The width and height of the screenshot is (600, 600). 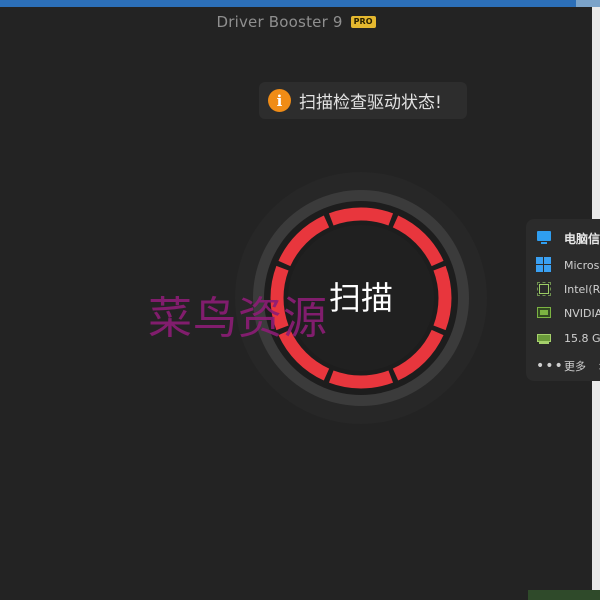 I want to click on scan-button-center, so click(x=361, y=298).